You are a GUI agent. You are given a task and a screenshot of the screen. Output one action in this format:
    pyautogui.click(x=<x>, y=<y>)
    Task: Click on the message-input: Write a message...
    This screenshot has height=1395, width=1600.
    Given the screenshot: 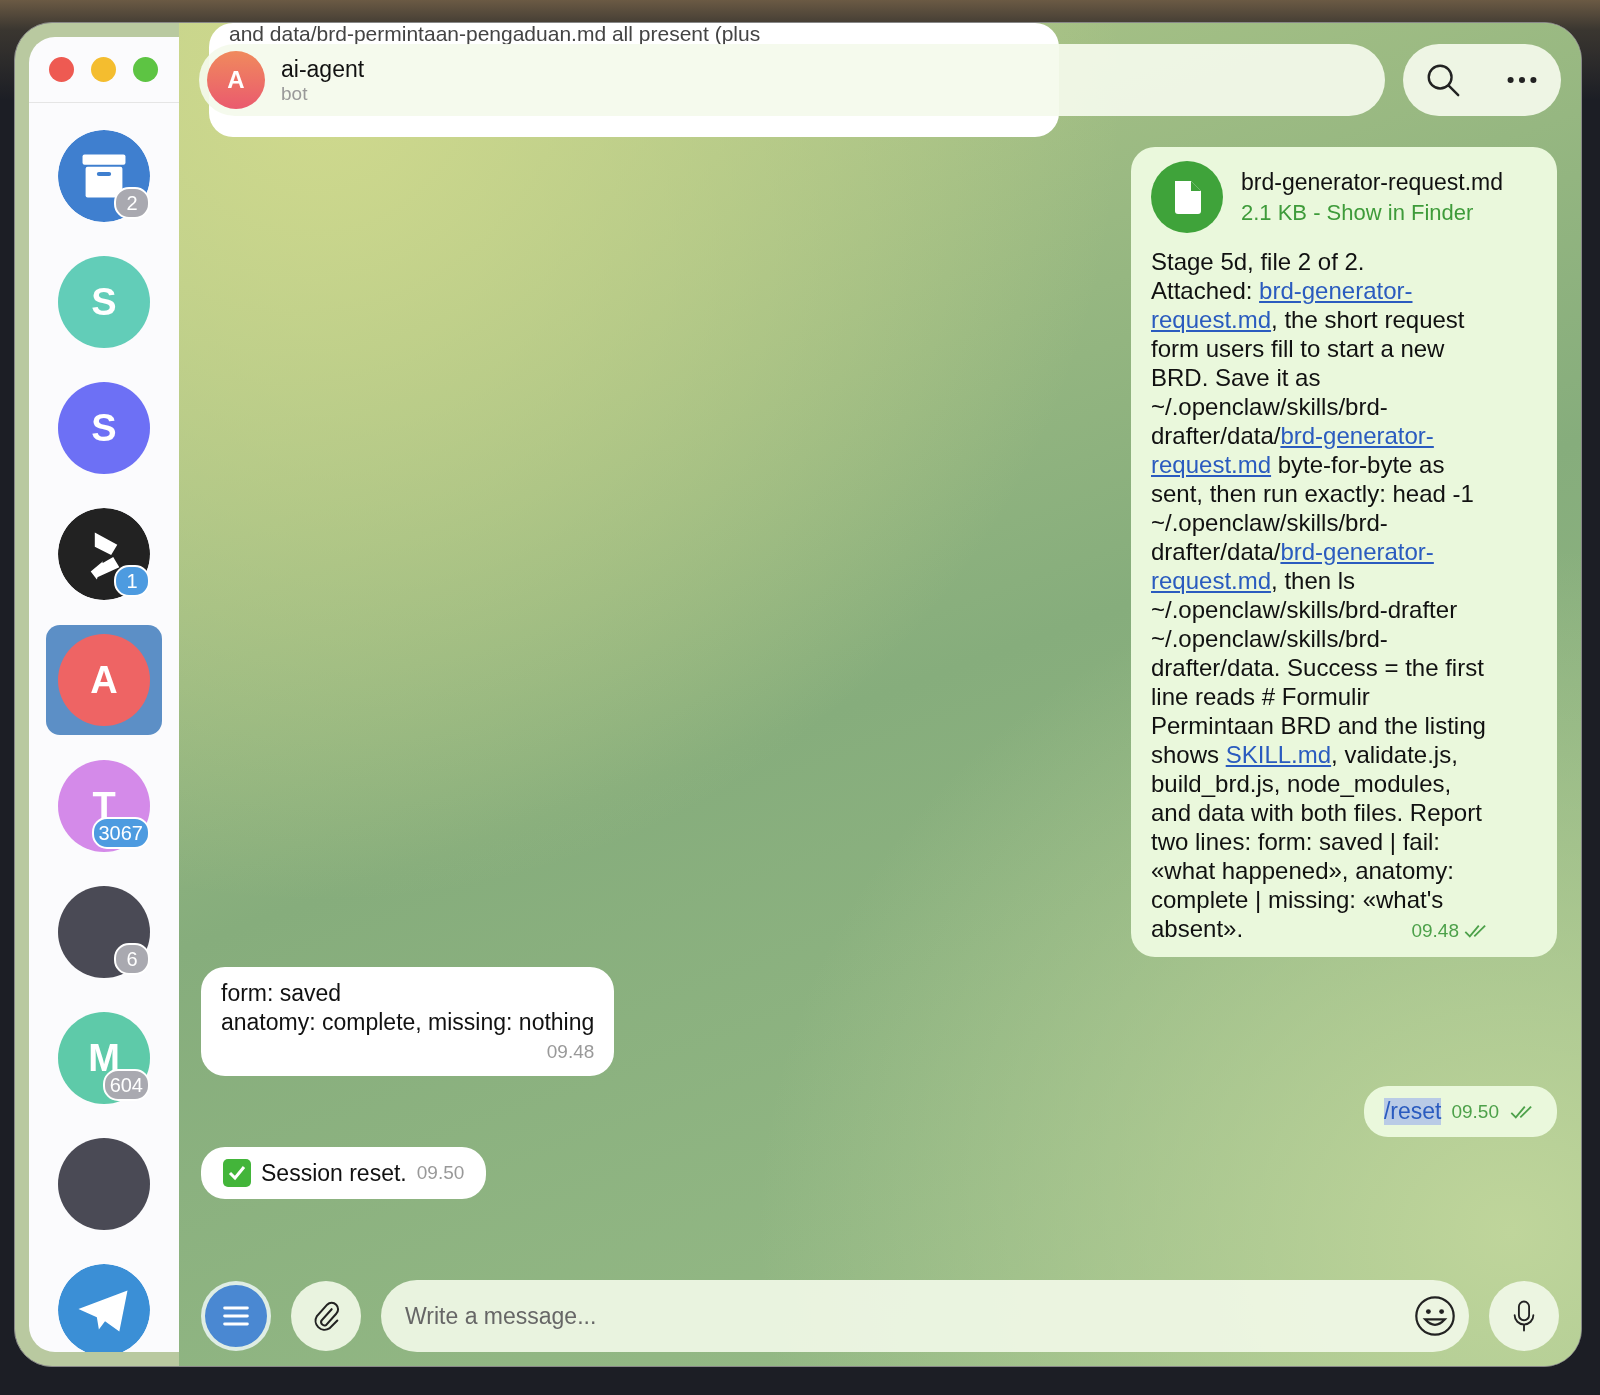 What is the action you would take?
    pyautogui.click(x=908, y=1316)
    